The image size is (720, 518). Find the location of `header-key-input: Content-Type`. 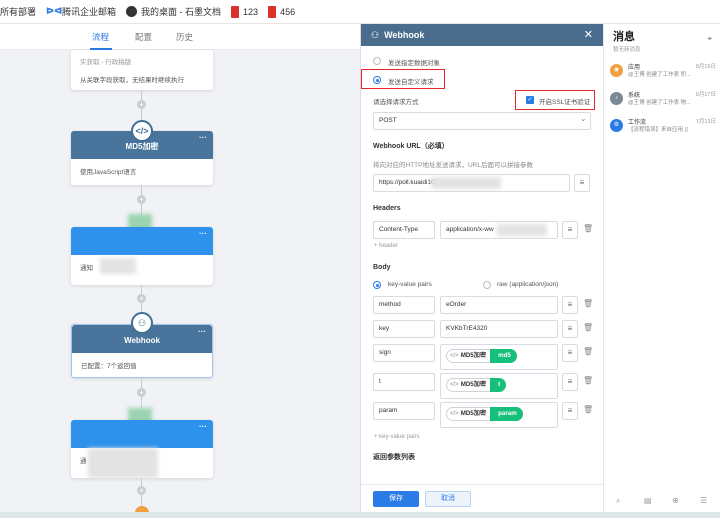

header-key-input: Content-Type is located at coordinates (404, 230).